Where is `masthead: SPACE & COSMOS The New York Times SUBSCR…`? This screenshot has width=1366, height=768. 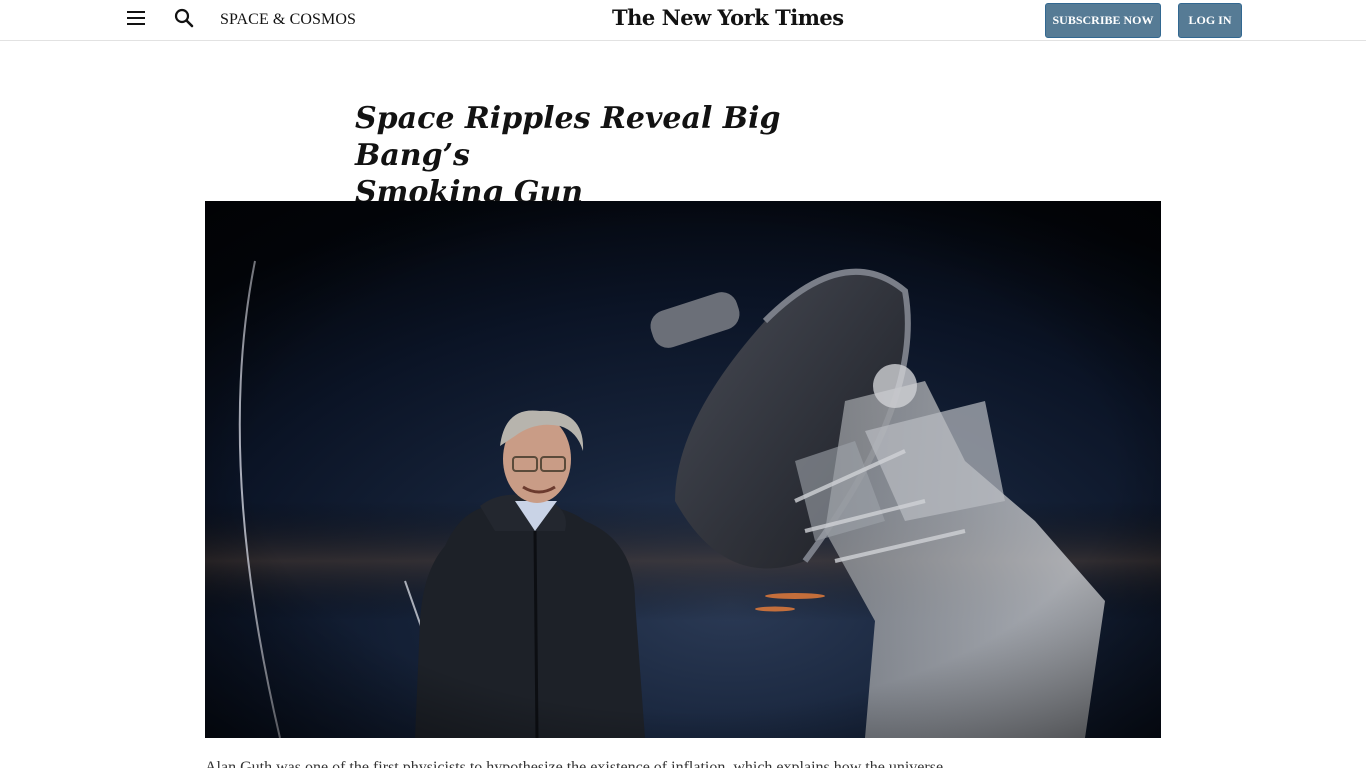
masthead: SPACE & COSMOS The New York Times SUBSCR… is located at coordinates (683, 20).